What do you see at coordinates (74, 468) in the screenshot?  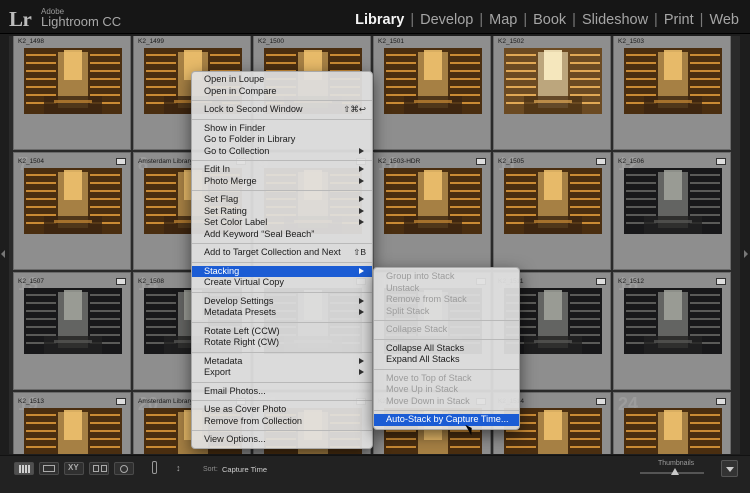 I see `compare-view-button: XY` at bounding box center [74, 468].